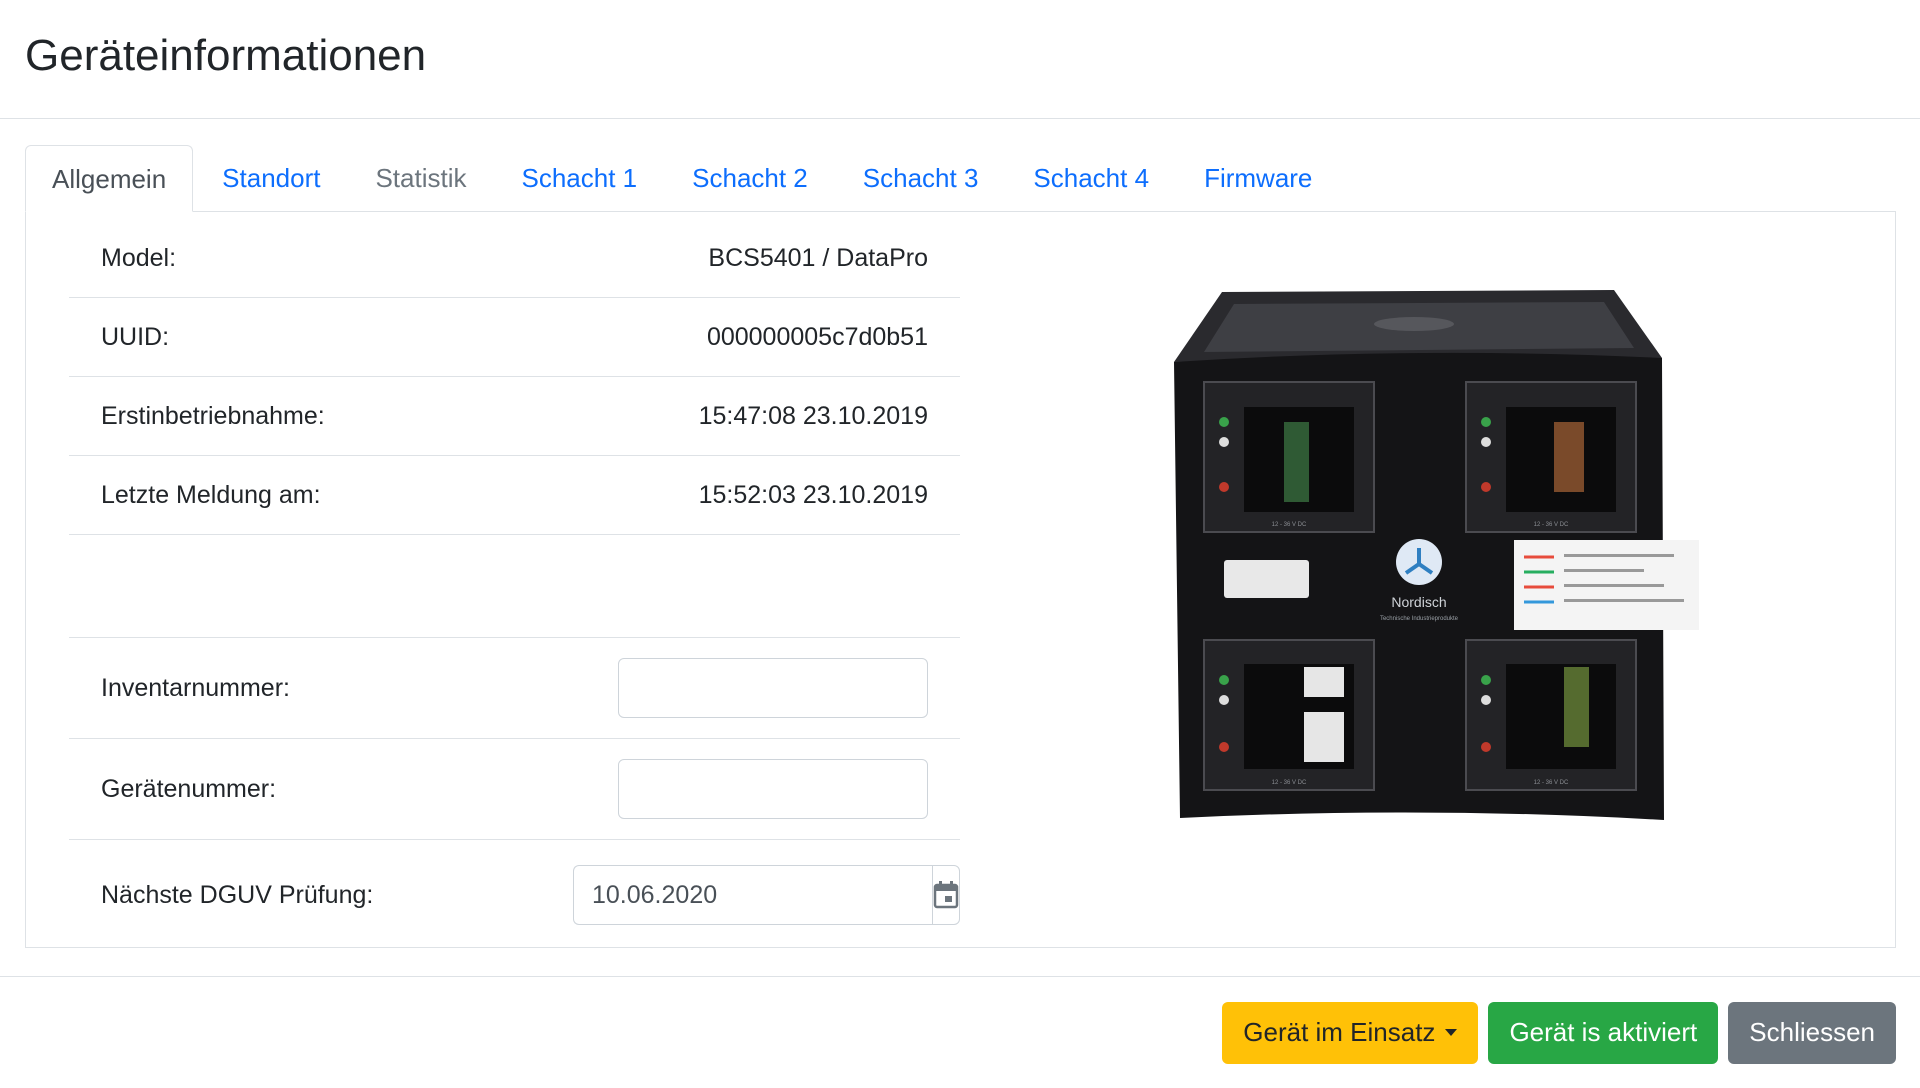 The height and width of the screenshot is (1088, 1920). Describe the element at coordinates (752, 895) in the screenshot. I see `dguv-date-input` at that location.